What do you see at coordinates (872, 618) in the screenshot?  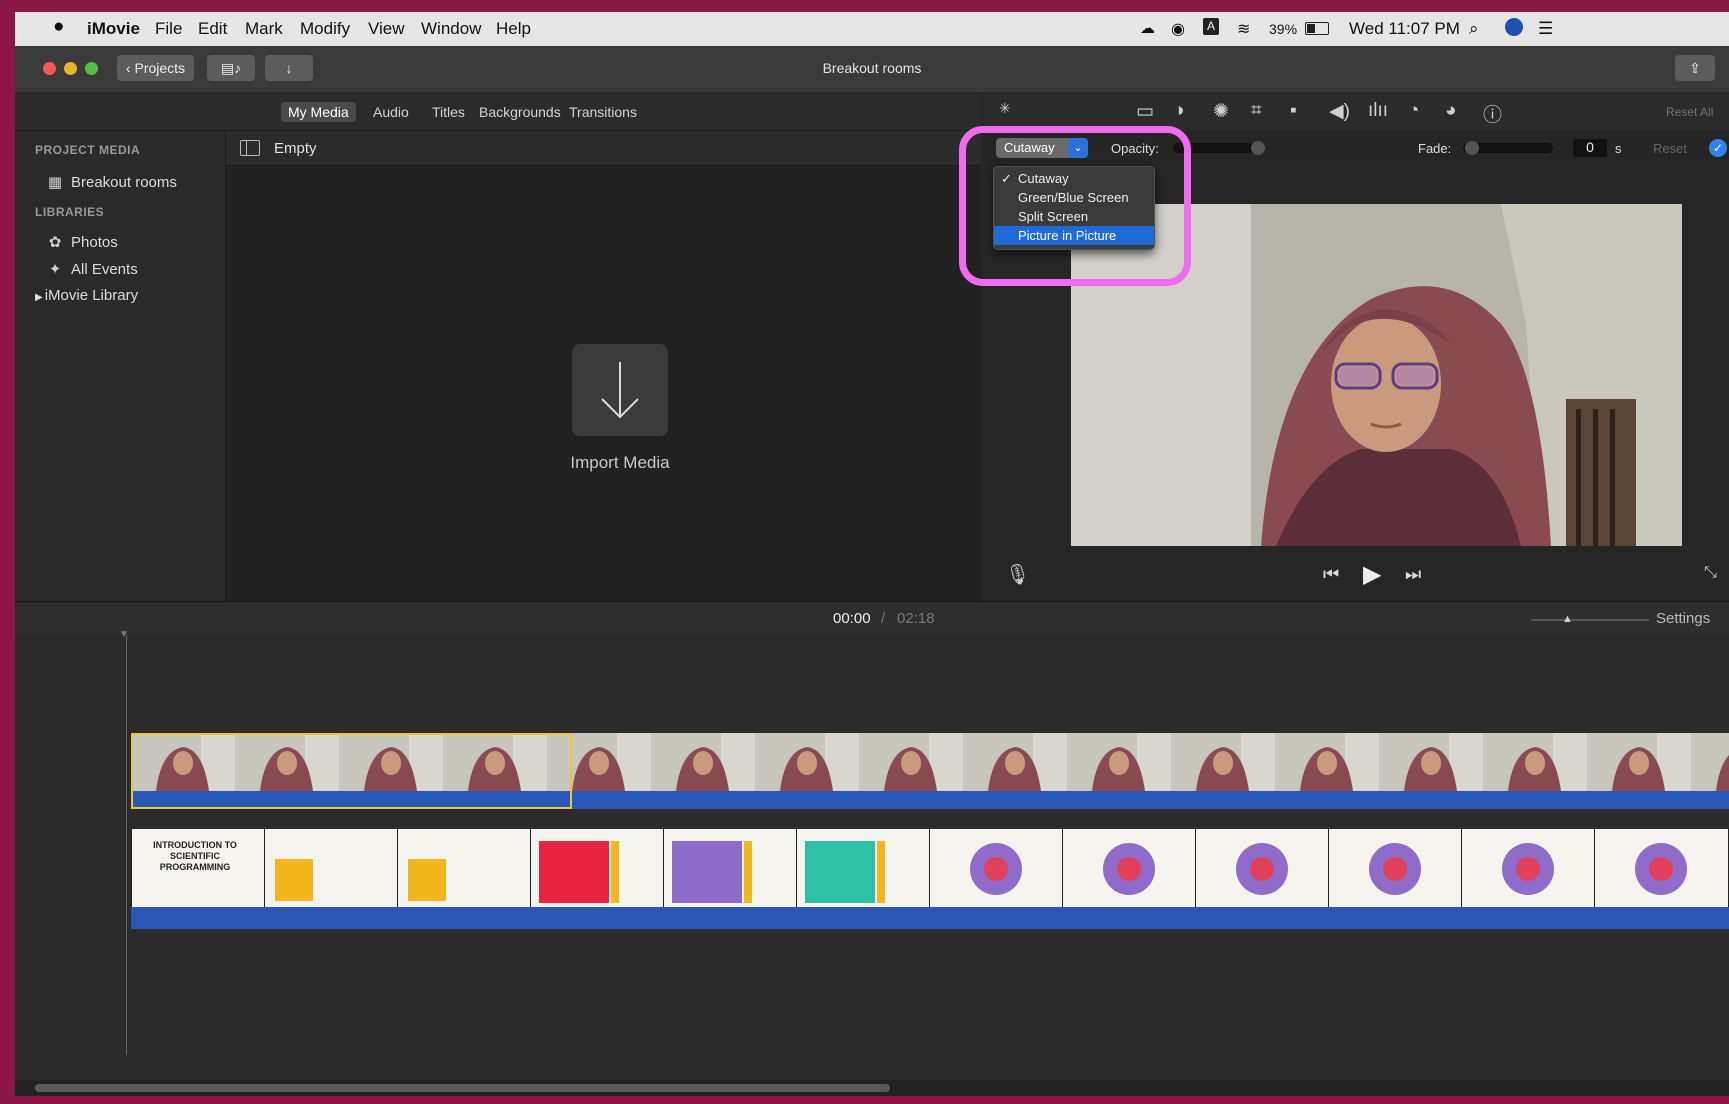 I see `timeline-header: 00:00 / 02:18 ▲ Settings` at bounding box center [872, 618].